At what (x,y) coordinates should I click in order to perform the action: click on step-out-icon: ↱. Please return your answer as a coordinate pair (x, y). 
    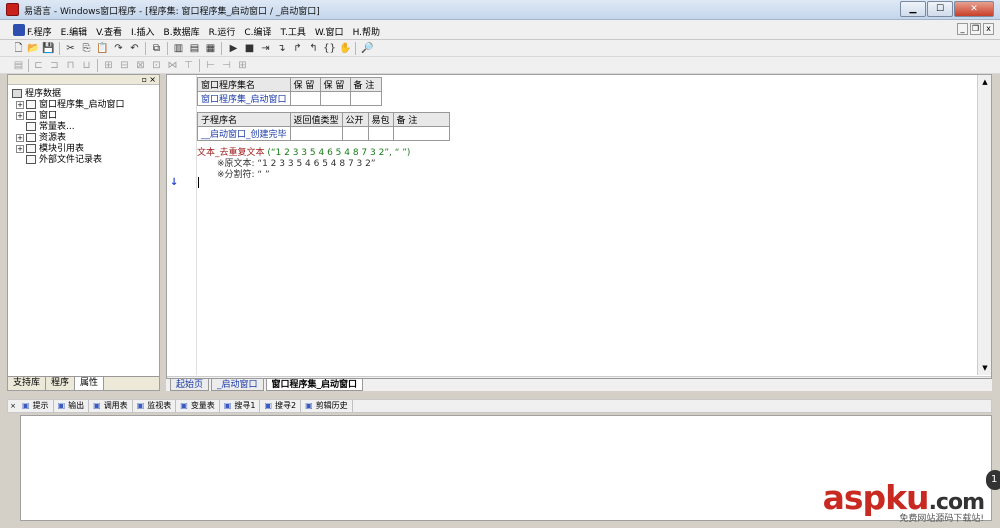
    Looking at the image, I should click on (297, 48).